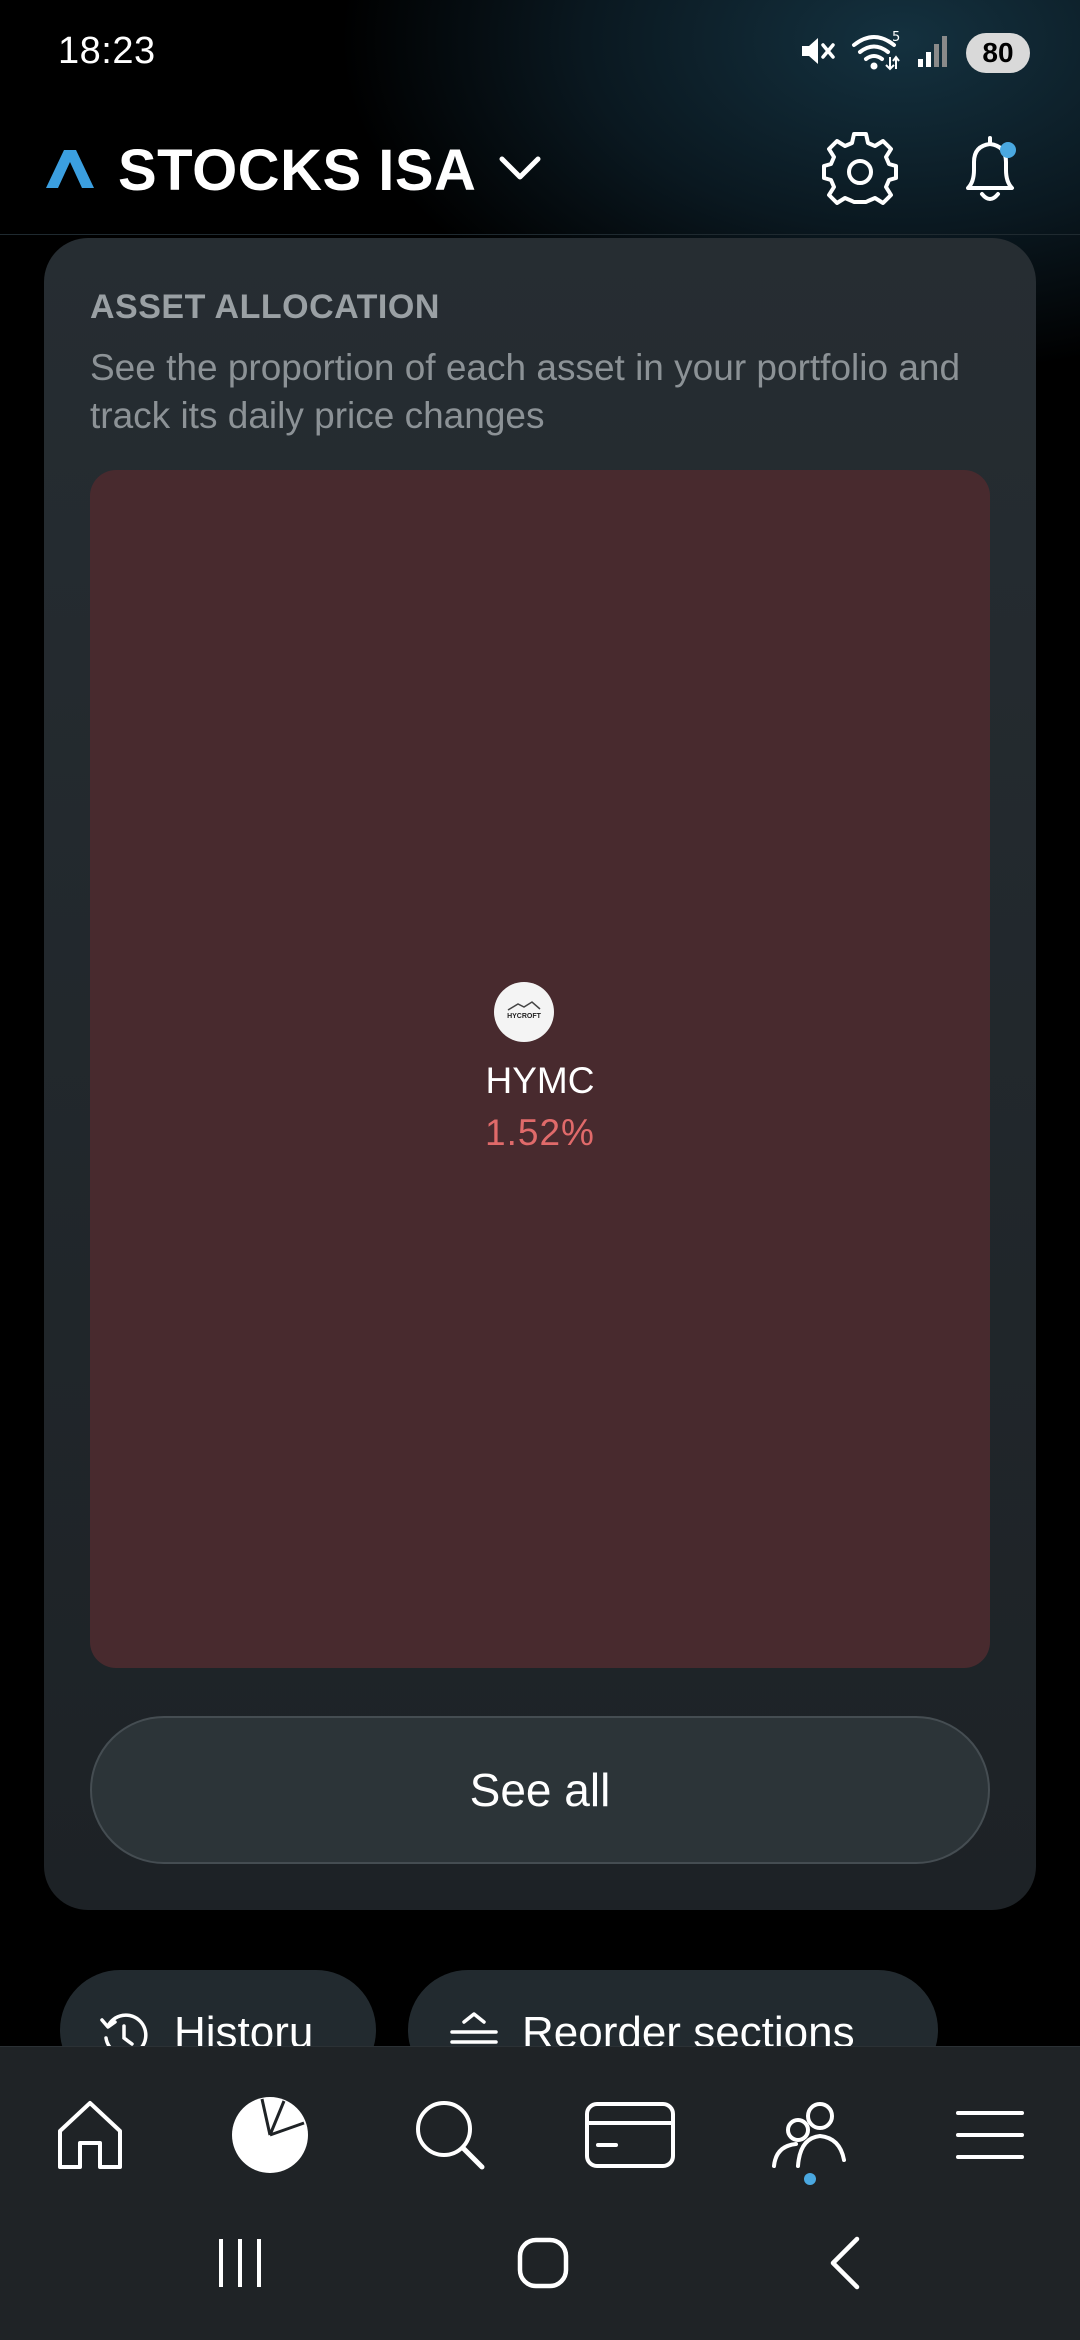  I want to click on account-name: STOCKS ISA, so click(297, 170).